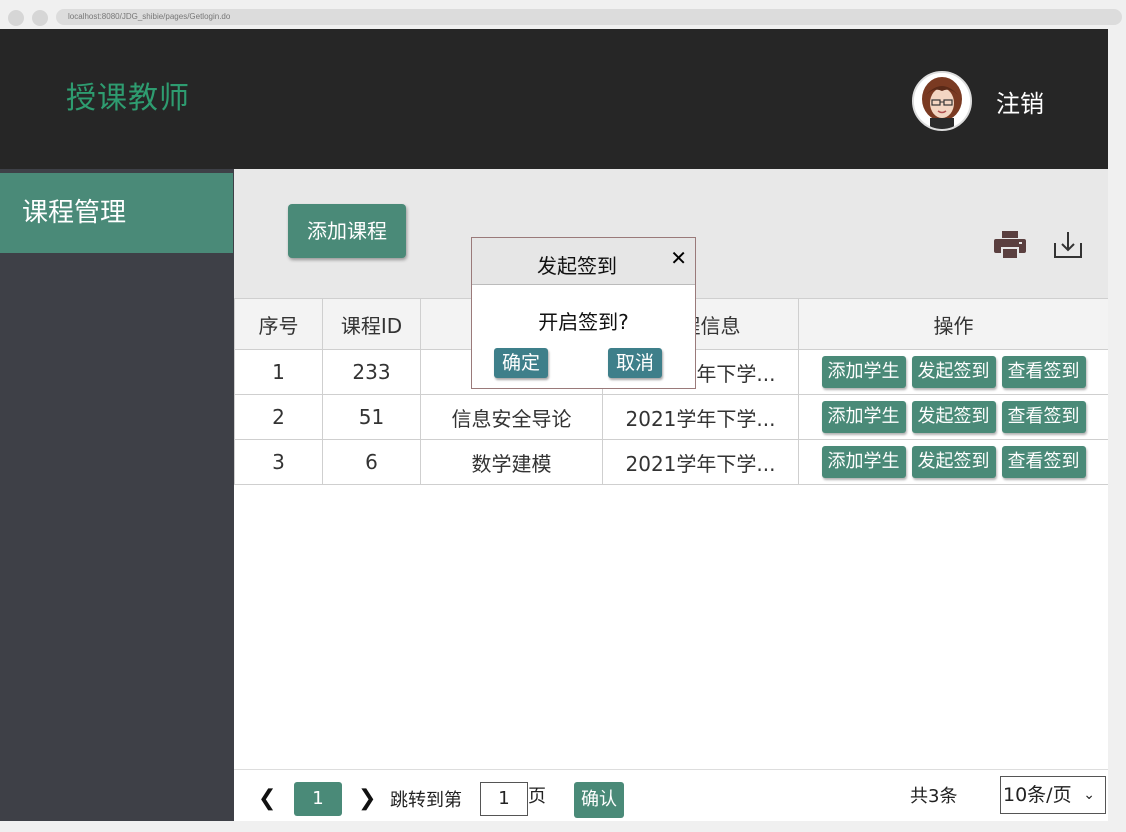 This screenshot has height=832, width=1126. I want to click on signin-dialog: 发起签到 ✕ 开启签到? 确定 取消, so click(583, 313).